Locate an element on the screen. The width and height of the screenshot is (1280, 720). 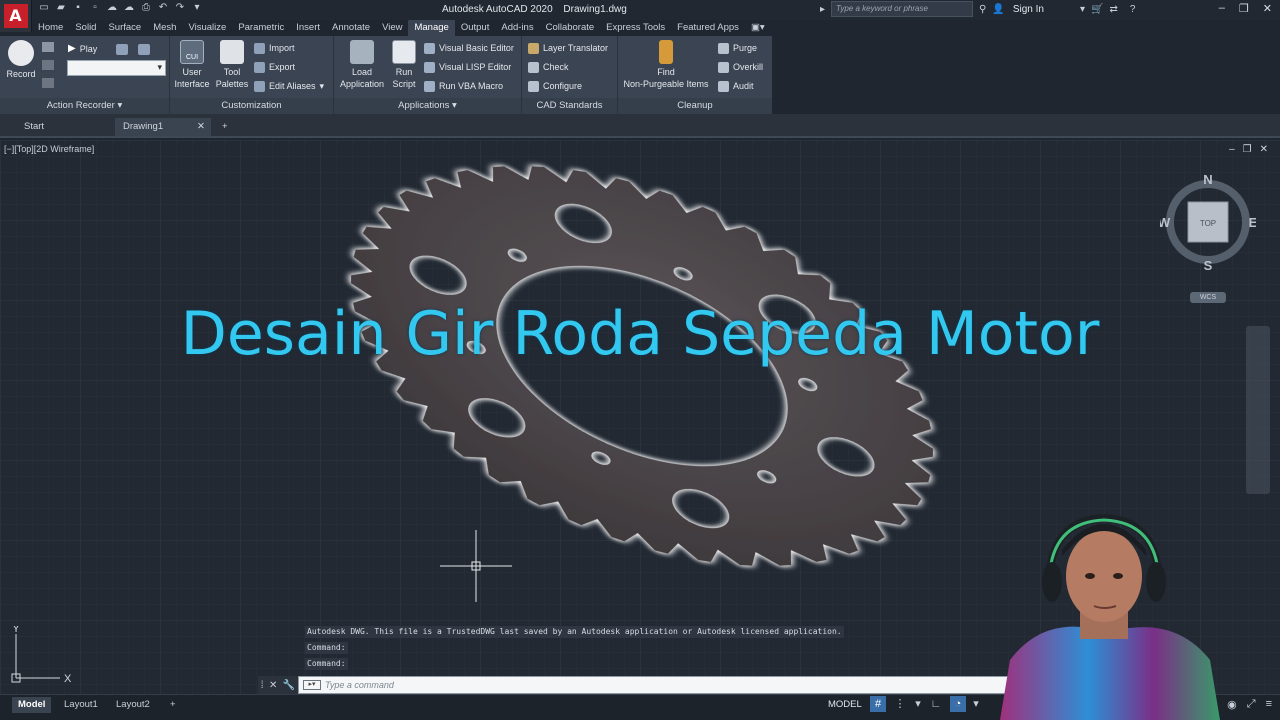
layout-tab-layout1: Layout1 is located at coordinates (81, 705).